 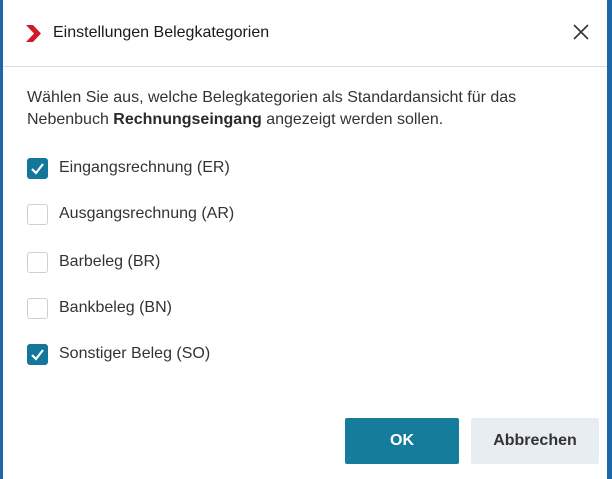 I want to click on close-icon, so click(x=581, y=32).